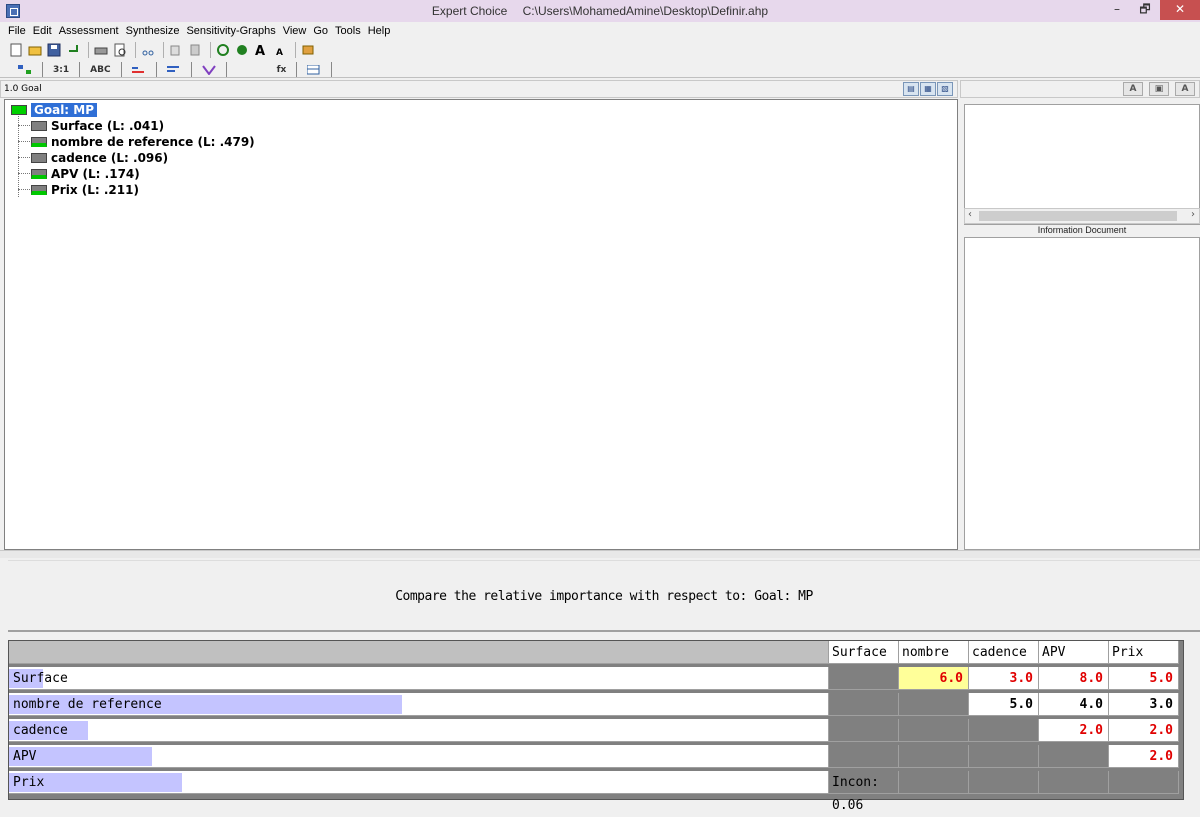  What do you see at coordinates (1145, 10) in the screenshot?
I see `restore-icon: 🗗` at bounding box center [1145, 10].